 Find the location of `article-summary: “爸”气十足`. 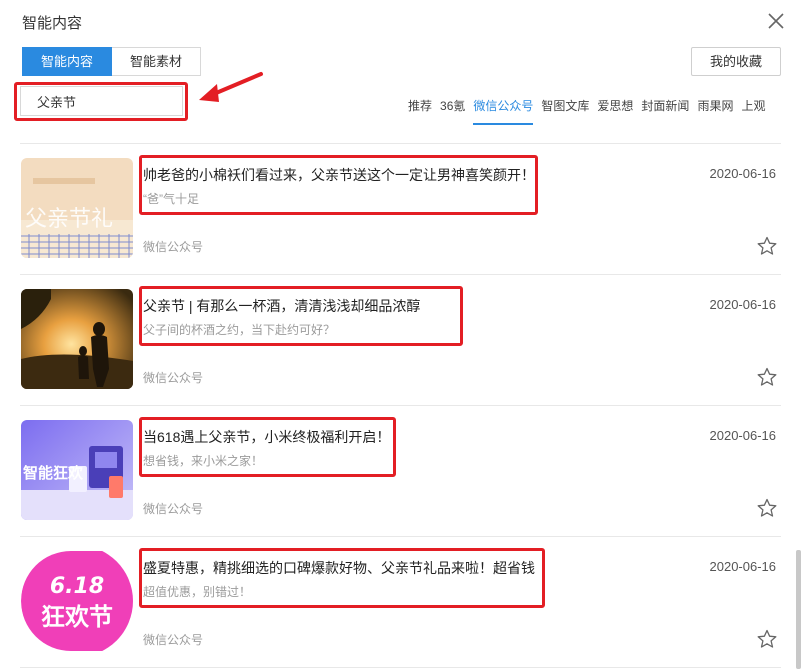

article-summary: “爸”气十足 is located at coordinates (171, 199).